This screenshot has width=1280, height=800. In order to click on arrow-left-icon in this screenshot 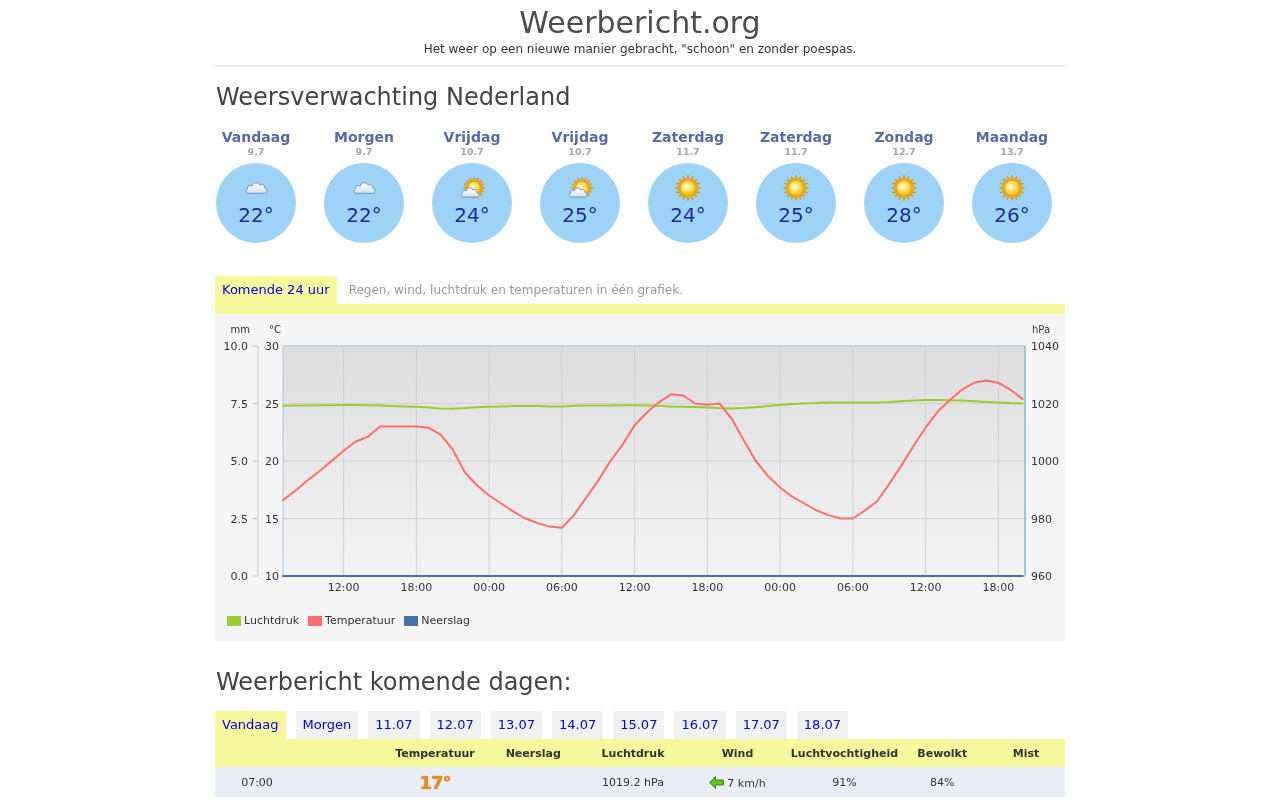, I will do `click(717, 782)`.